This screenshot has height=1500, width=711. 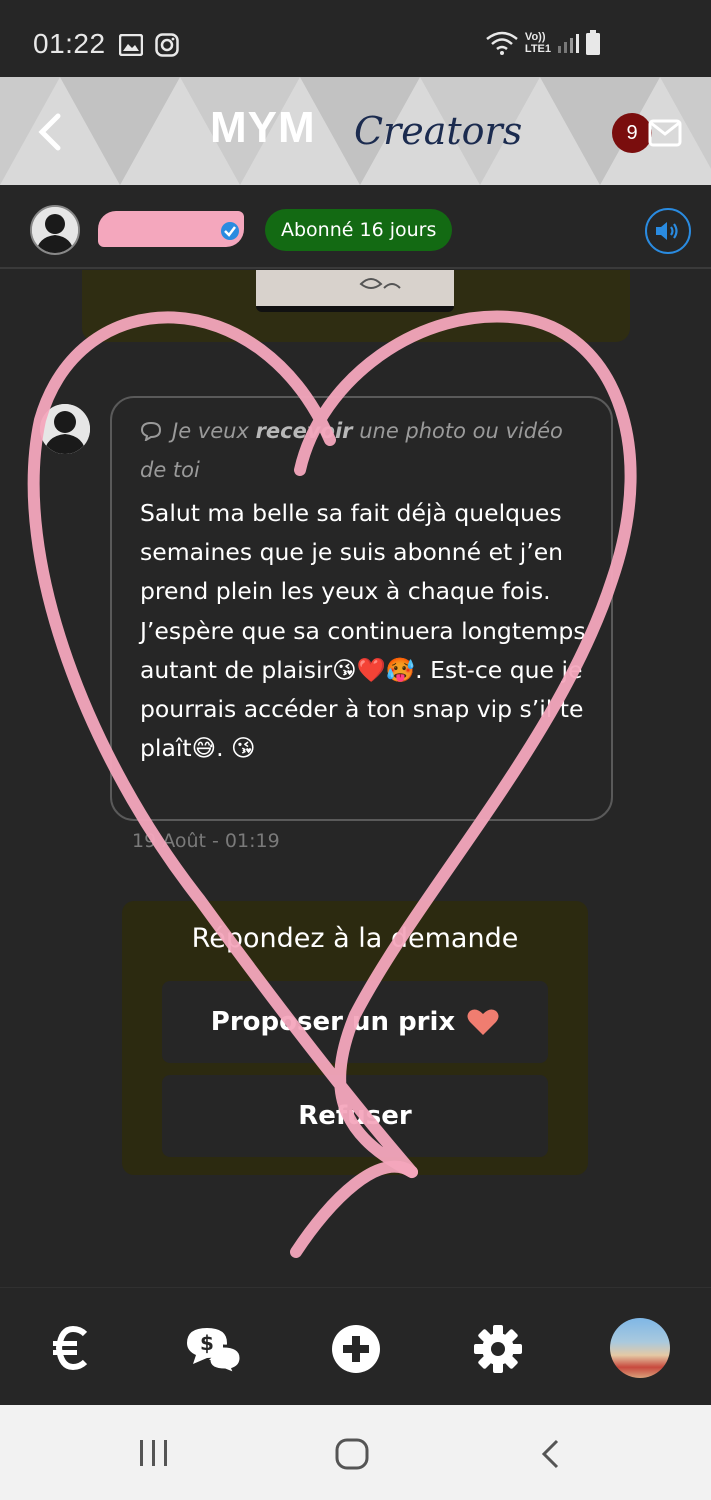 What do you see at coordinates (502, 43) in the screenshot?
I see `wifi-icon` at bounding box center [502, 43].